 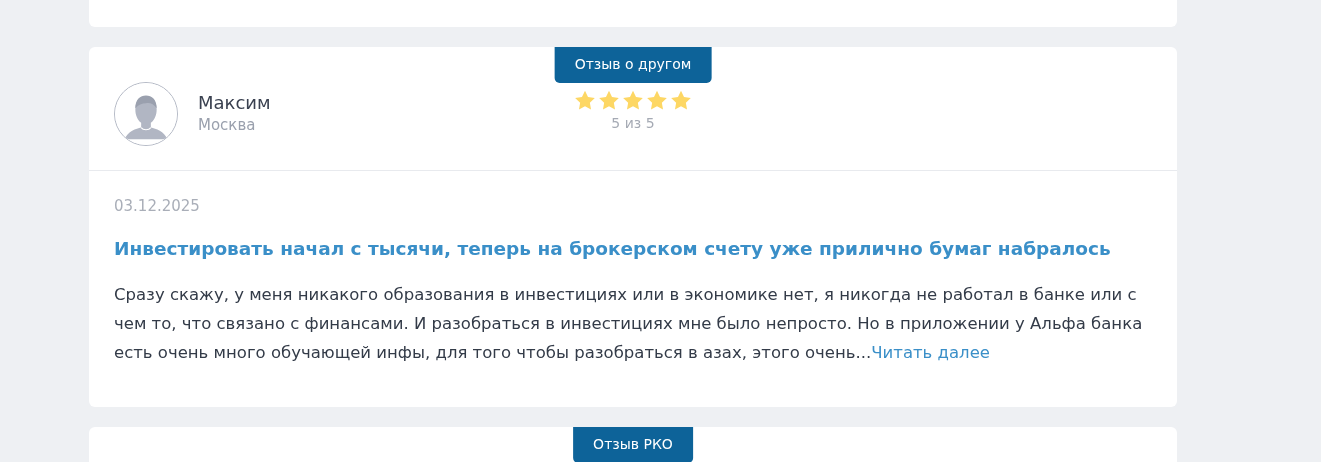 What do you see at coordinates (146, 114) in the screenshot?
I see `avatar-icon` at bounding box center [146, 114].